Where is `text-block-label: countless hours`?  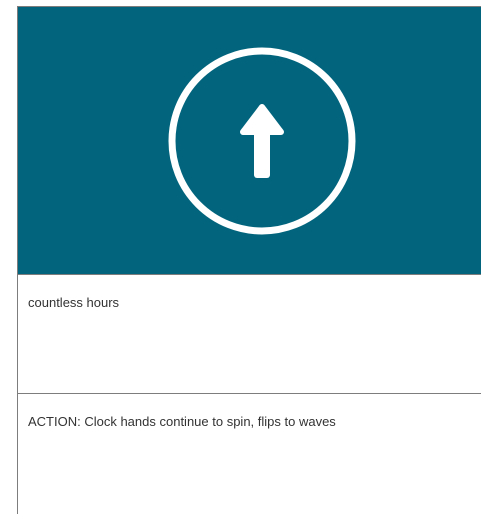 text-block-label: countless hours is located at coordinates (74, 302).